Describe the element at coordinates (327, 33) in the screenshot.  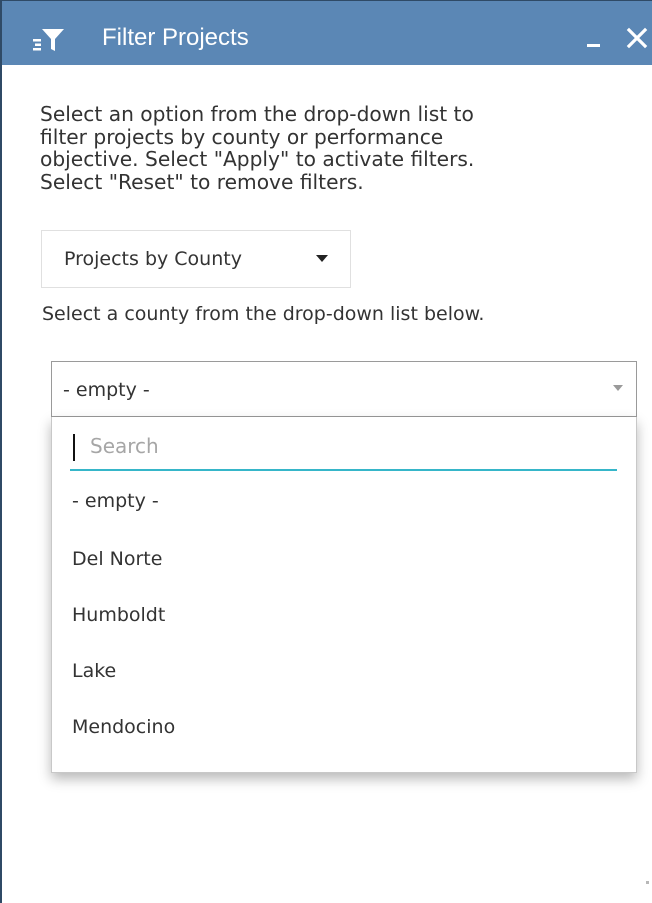
I see `panel-titlebar: Filter Projects` at that location.